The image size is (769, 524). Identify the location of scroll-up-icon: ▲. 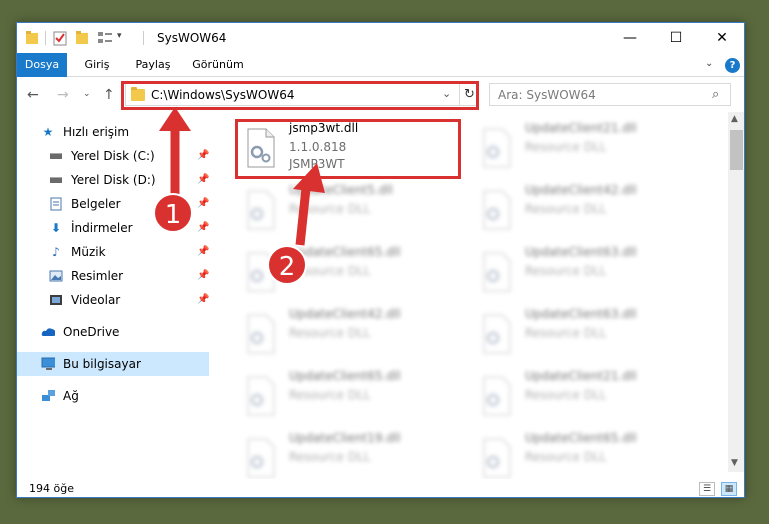
(734, 119).